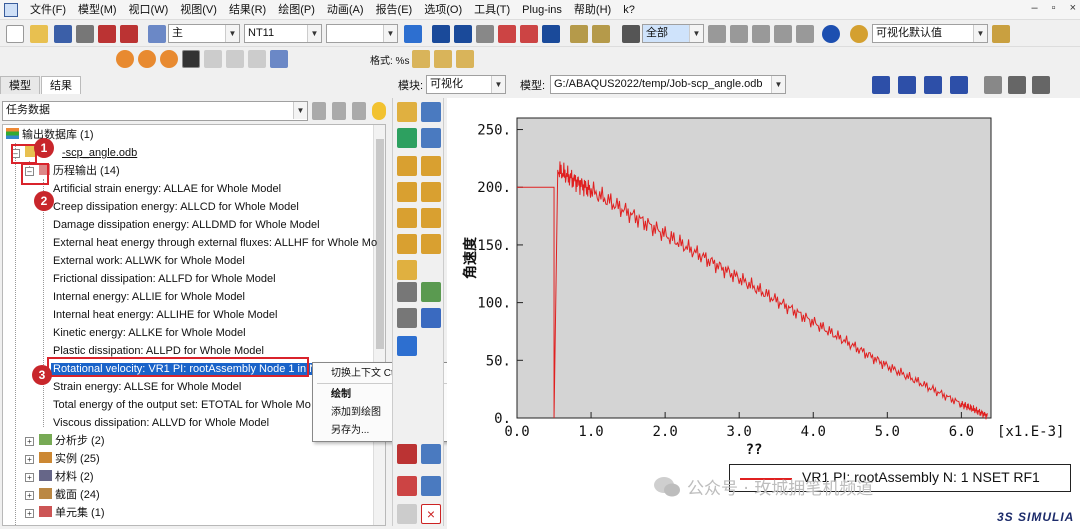 Image resolution: width=1080 pixels, height=529 pixels. What do you see at coordinates (629, 10) in the screenshot?
I see `whats-this-icon: k?` at bounding box center [629, 10].